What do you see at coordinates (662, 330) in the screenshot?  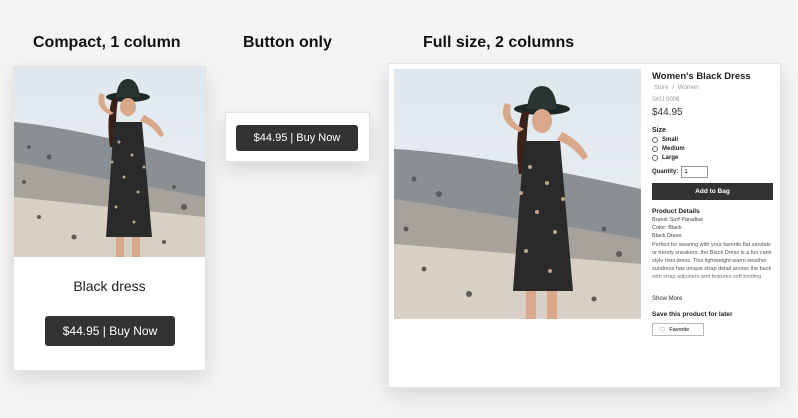 I see `heart-icon: ♡` at bounding box center [662, 330].